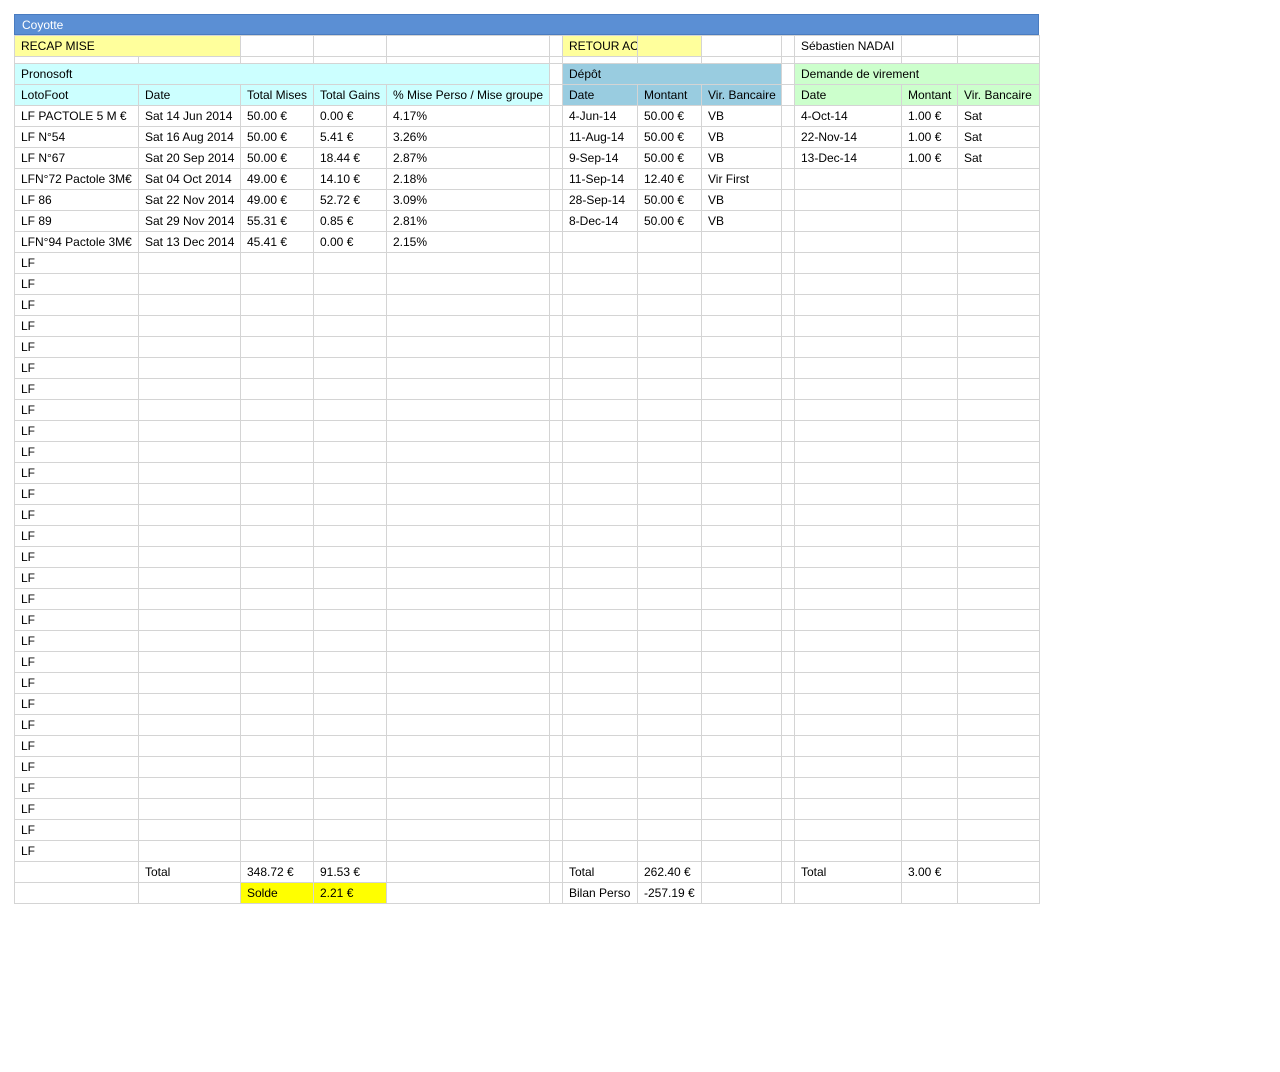  Describe the element at coordinates (468, 200) in the screenshot. I see `pronosoft-pct-mise-cell: 3.09%` at that location.